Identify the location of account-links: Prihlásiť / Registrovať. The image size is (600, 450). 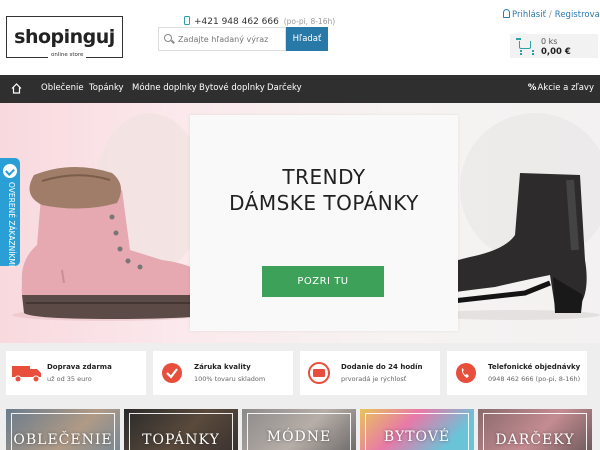
(551, 14).